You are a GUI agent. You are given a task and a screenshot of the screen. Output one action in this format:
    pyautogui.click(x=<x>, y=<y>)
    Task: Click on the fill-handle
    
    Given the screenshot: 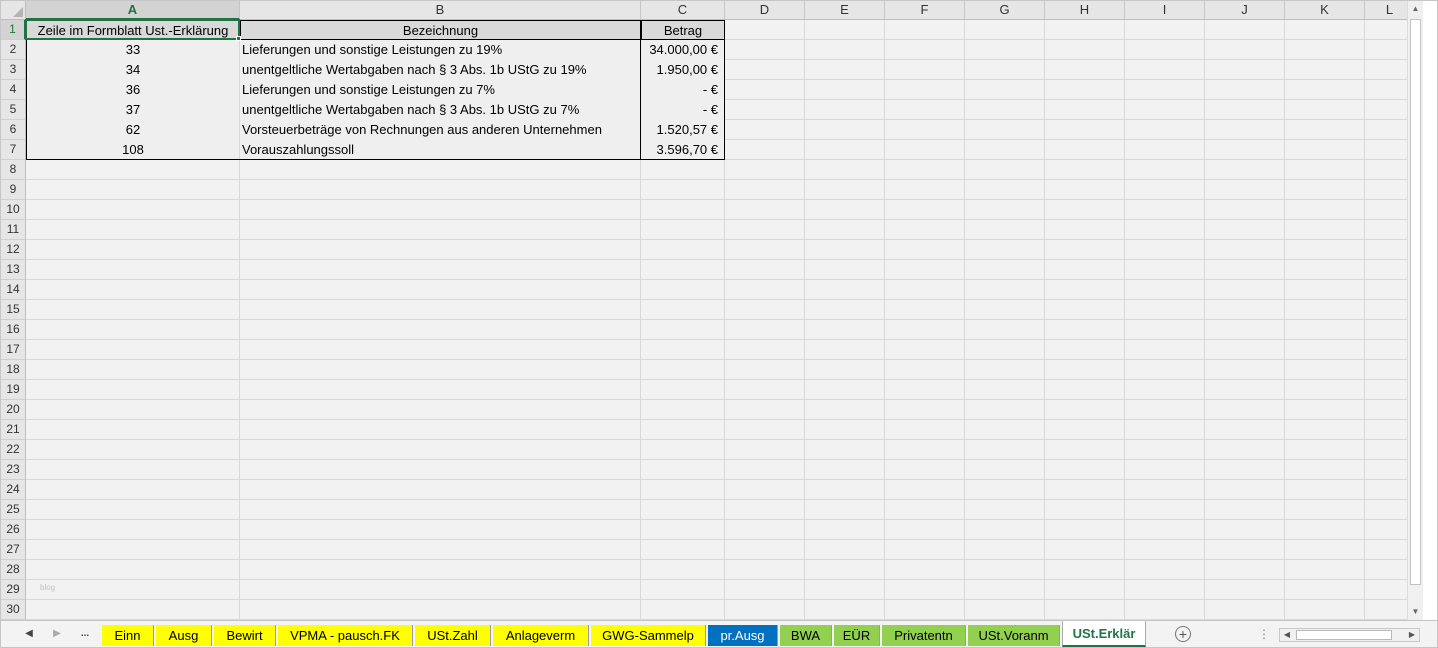 What is the action you would take?
    pyautogui.click(x=238, y=38)
    